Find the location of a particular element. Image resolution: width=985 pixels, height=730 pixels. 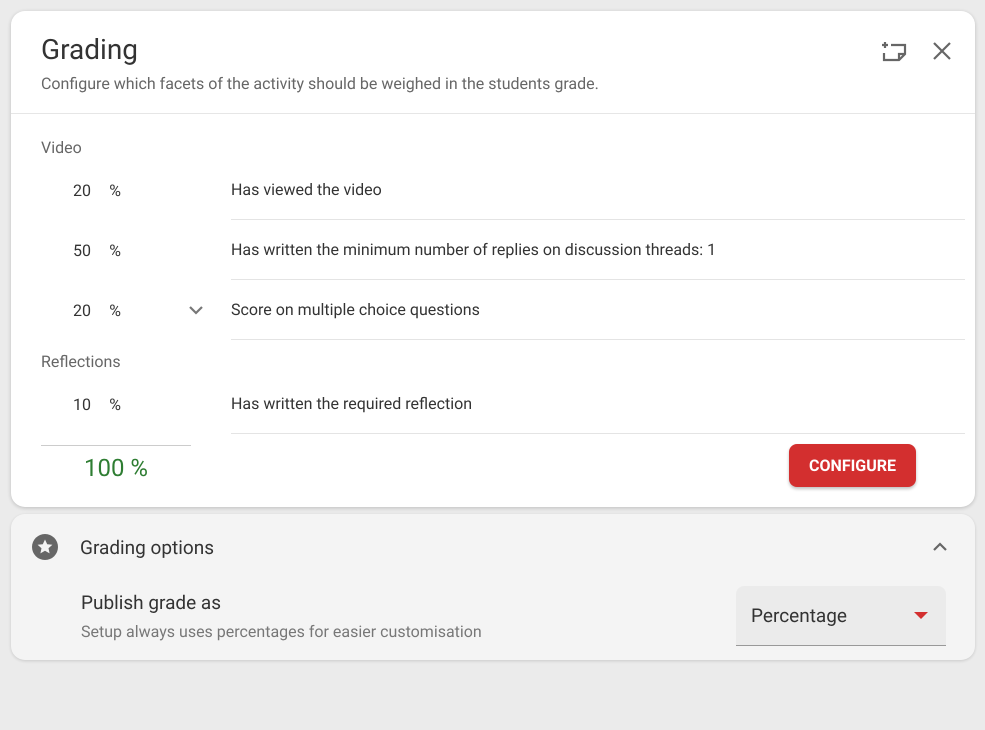

total-percentage: 100 % is located at coordinates (116, 463).